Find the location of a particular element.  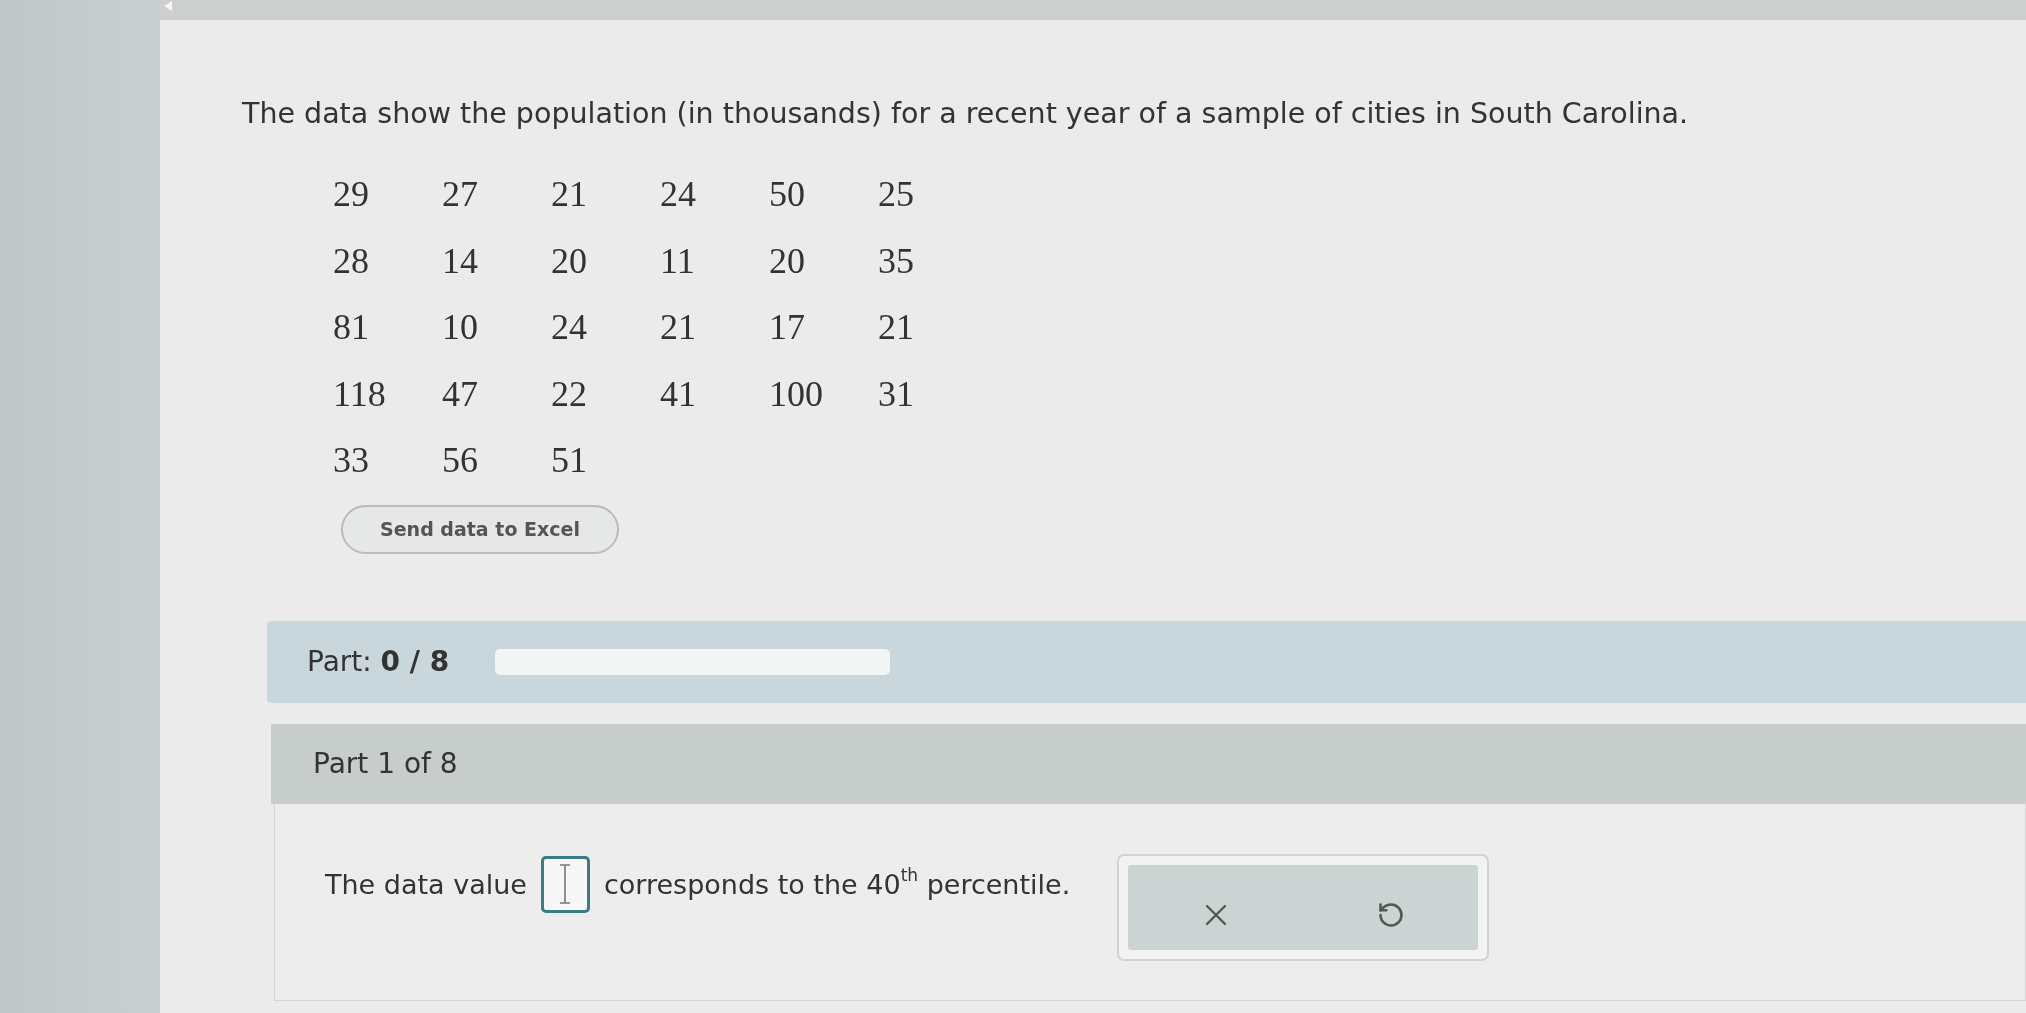

part-title: Part 1 of 8 is located at coordinates (385, 763).